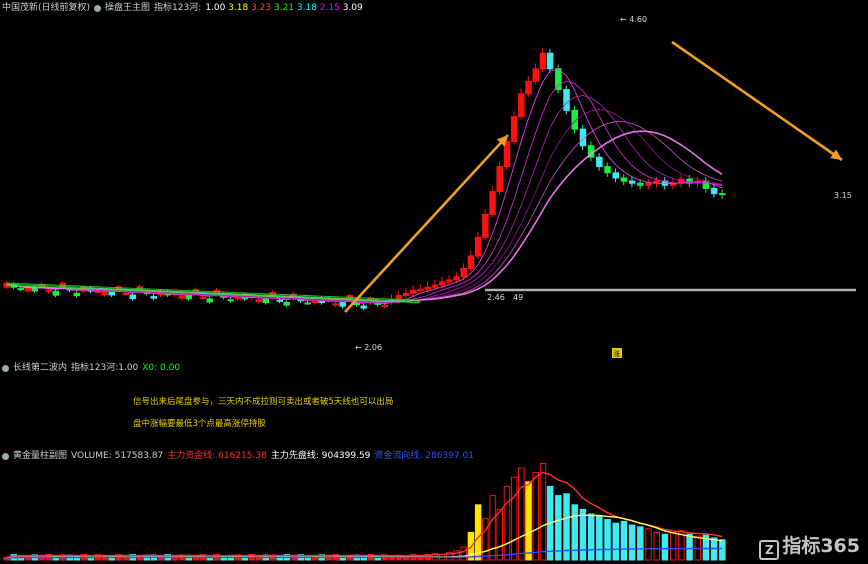  I want to click on signal-note-1: 信号出来后尾盘参与，三天内不成拉则可卖出或者破5天线也可以出局, so click(263, 402).